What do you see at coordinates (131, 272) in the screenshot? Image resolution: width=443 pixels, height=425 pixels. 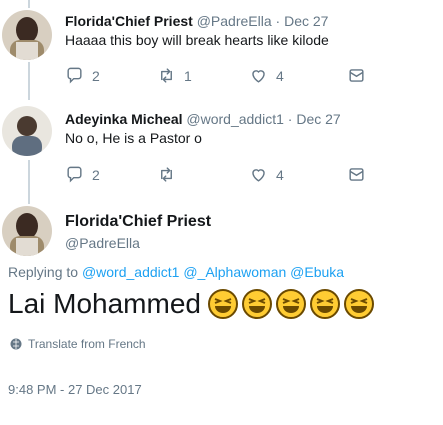 I see `mention-link: @word_addict1` at bounding box center [131, 272].